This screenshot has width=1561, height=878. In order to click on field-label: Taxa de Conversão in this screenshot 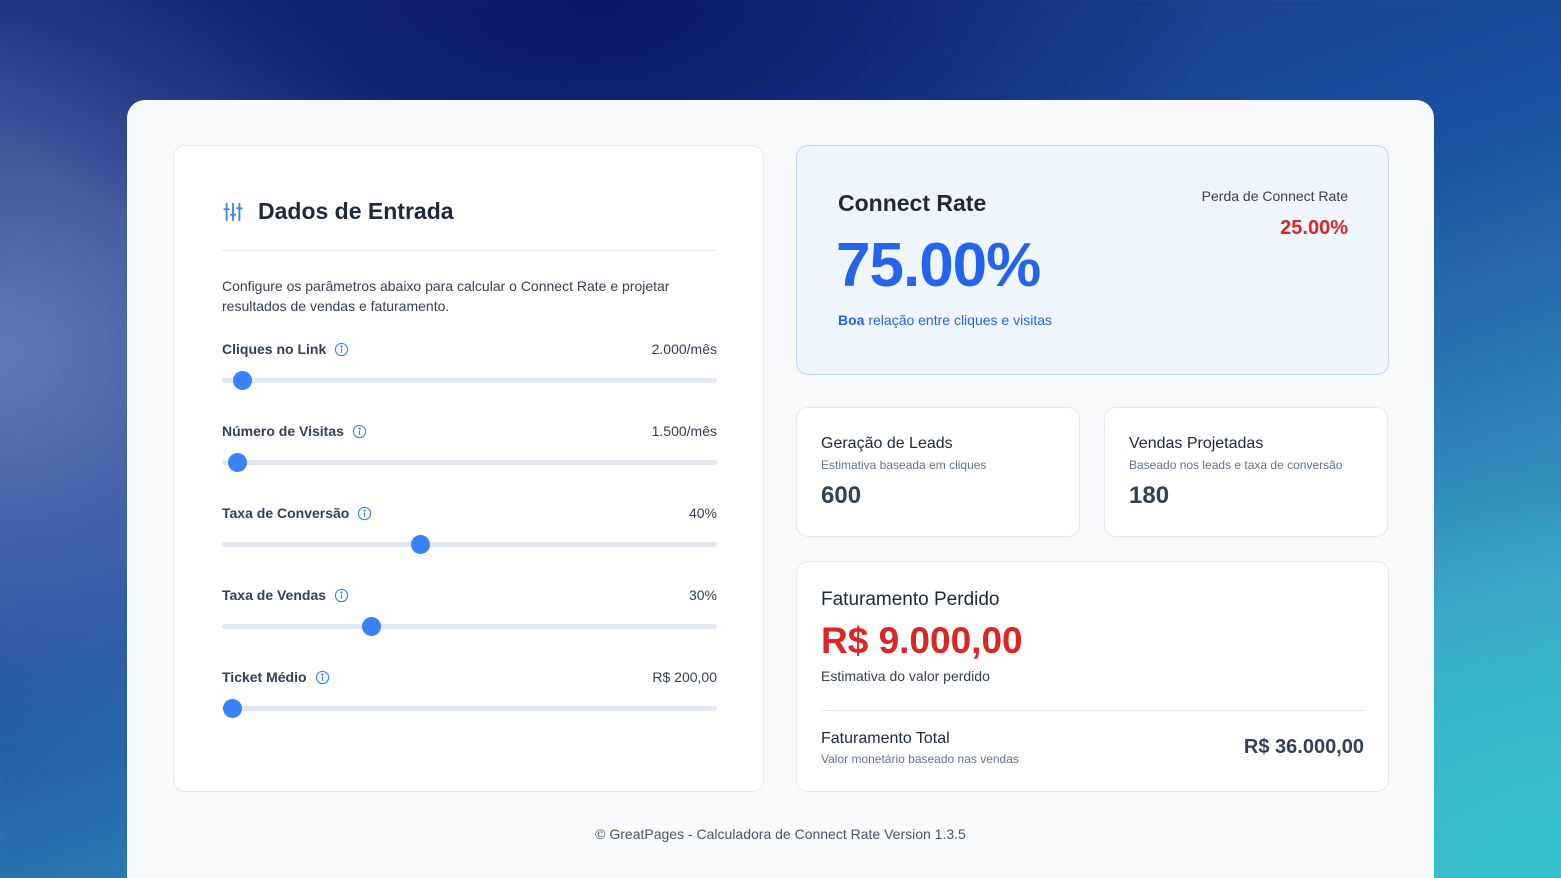, I will do `click(286, 513)`.